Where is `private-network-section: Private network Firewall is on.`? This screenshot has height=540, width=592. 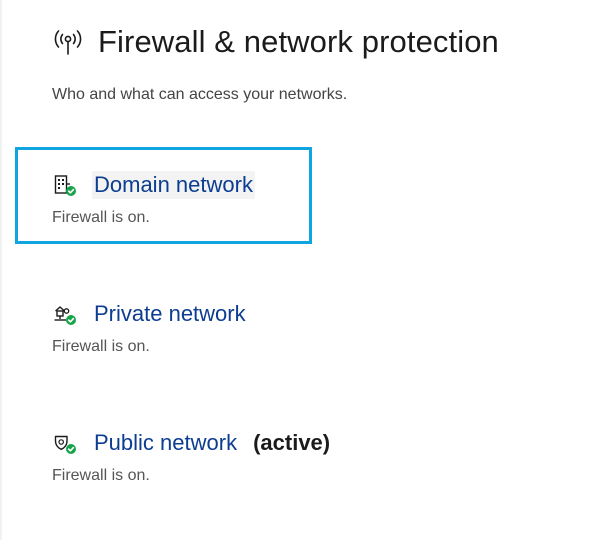
private-network-section: Private network Firewall is on. is located at coordinates (150, 327).